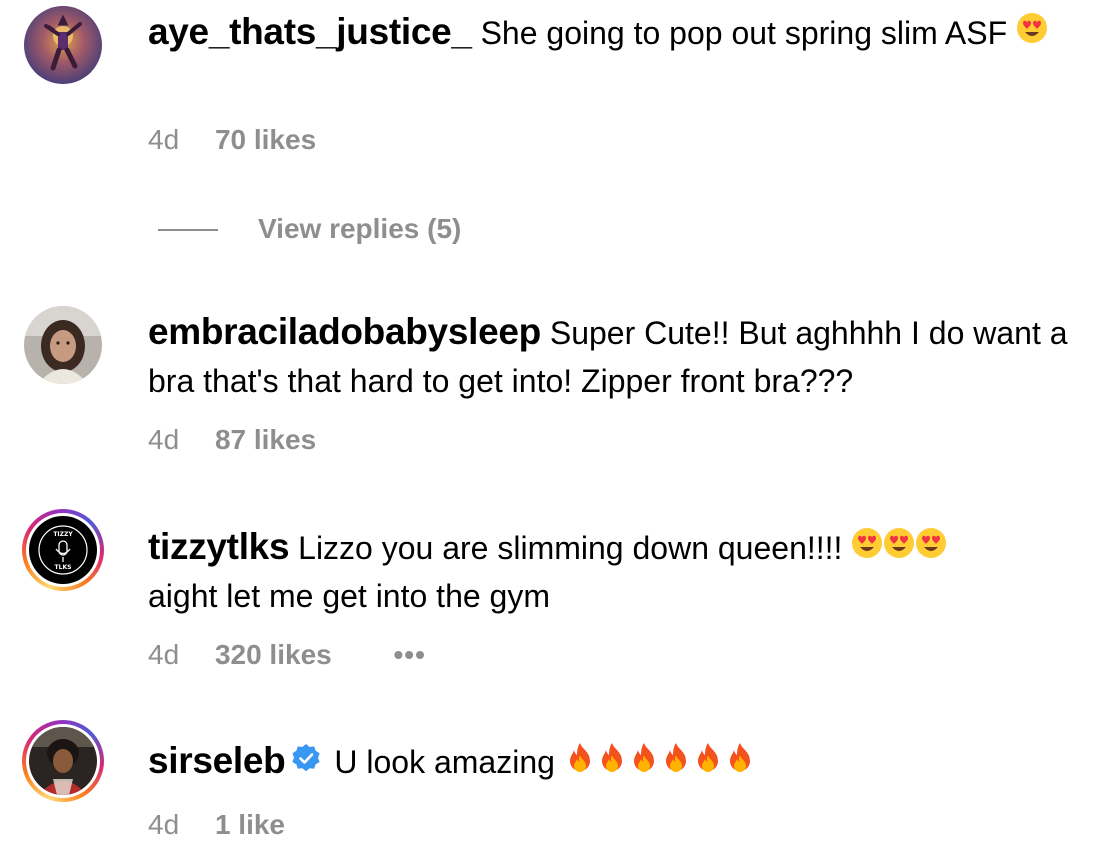 The width and height of the screenshot is (1100, 845). What do you see at coordinates (744, 33) in the screenshot?
I see `comment-text: She going to pop out spring slim ASF` at bounding box center [744, 33].